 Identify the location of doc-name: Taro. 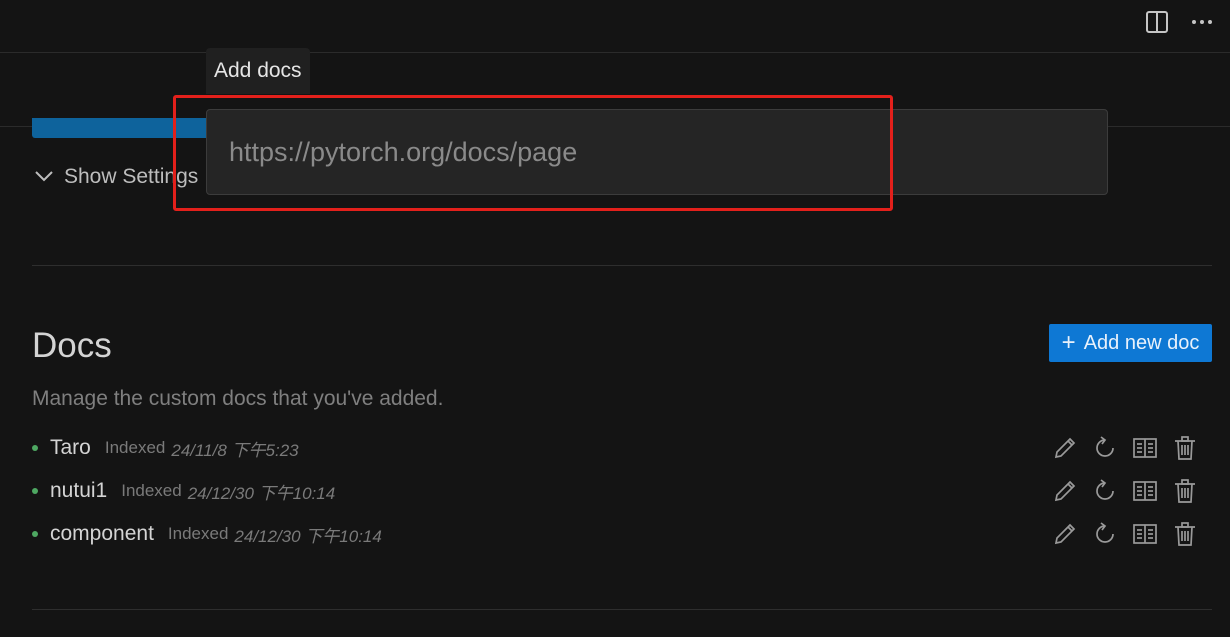
(70, 447).